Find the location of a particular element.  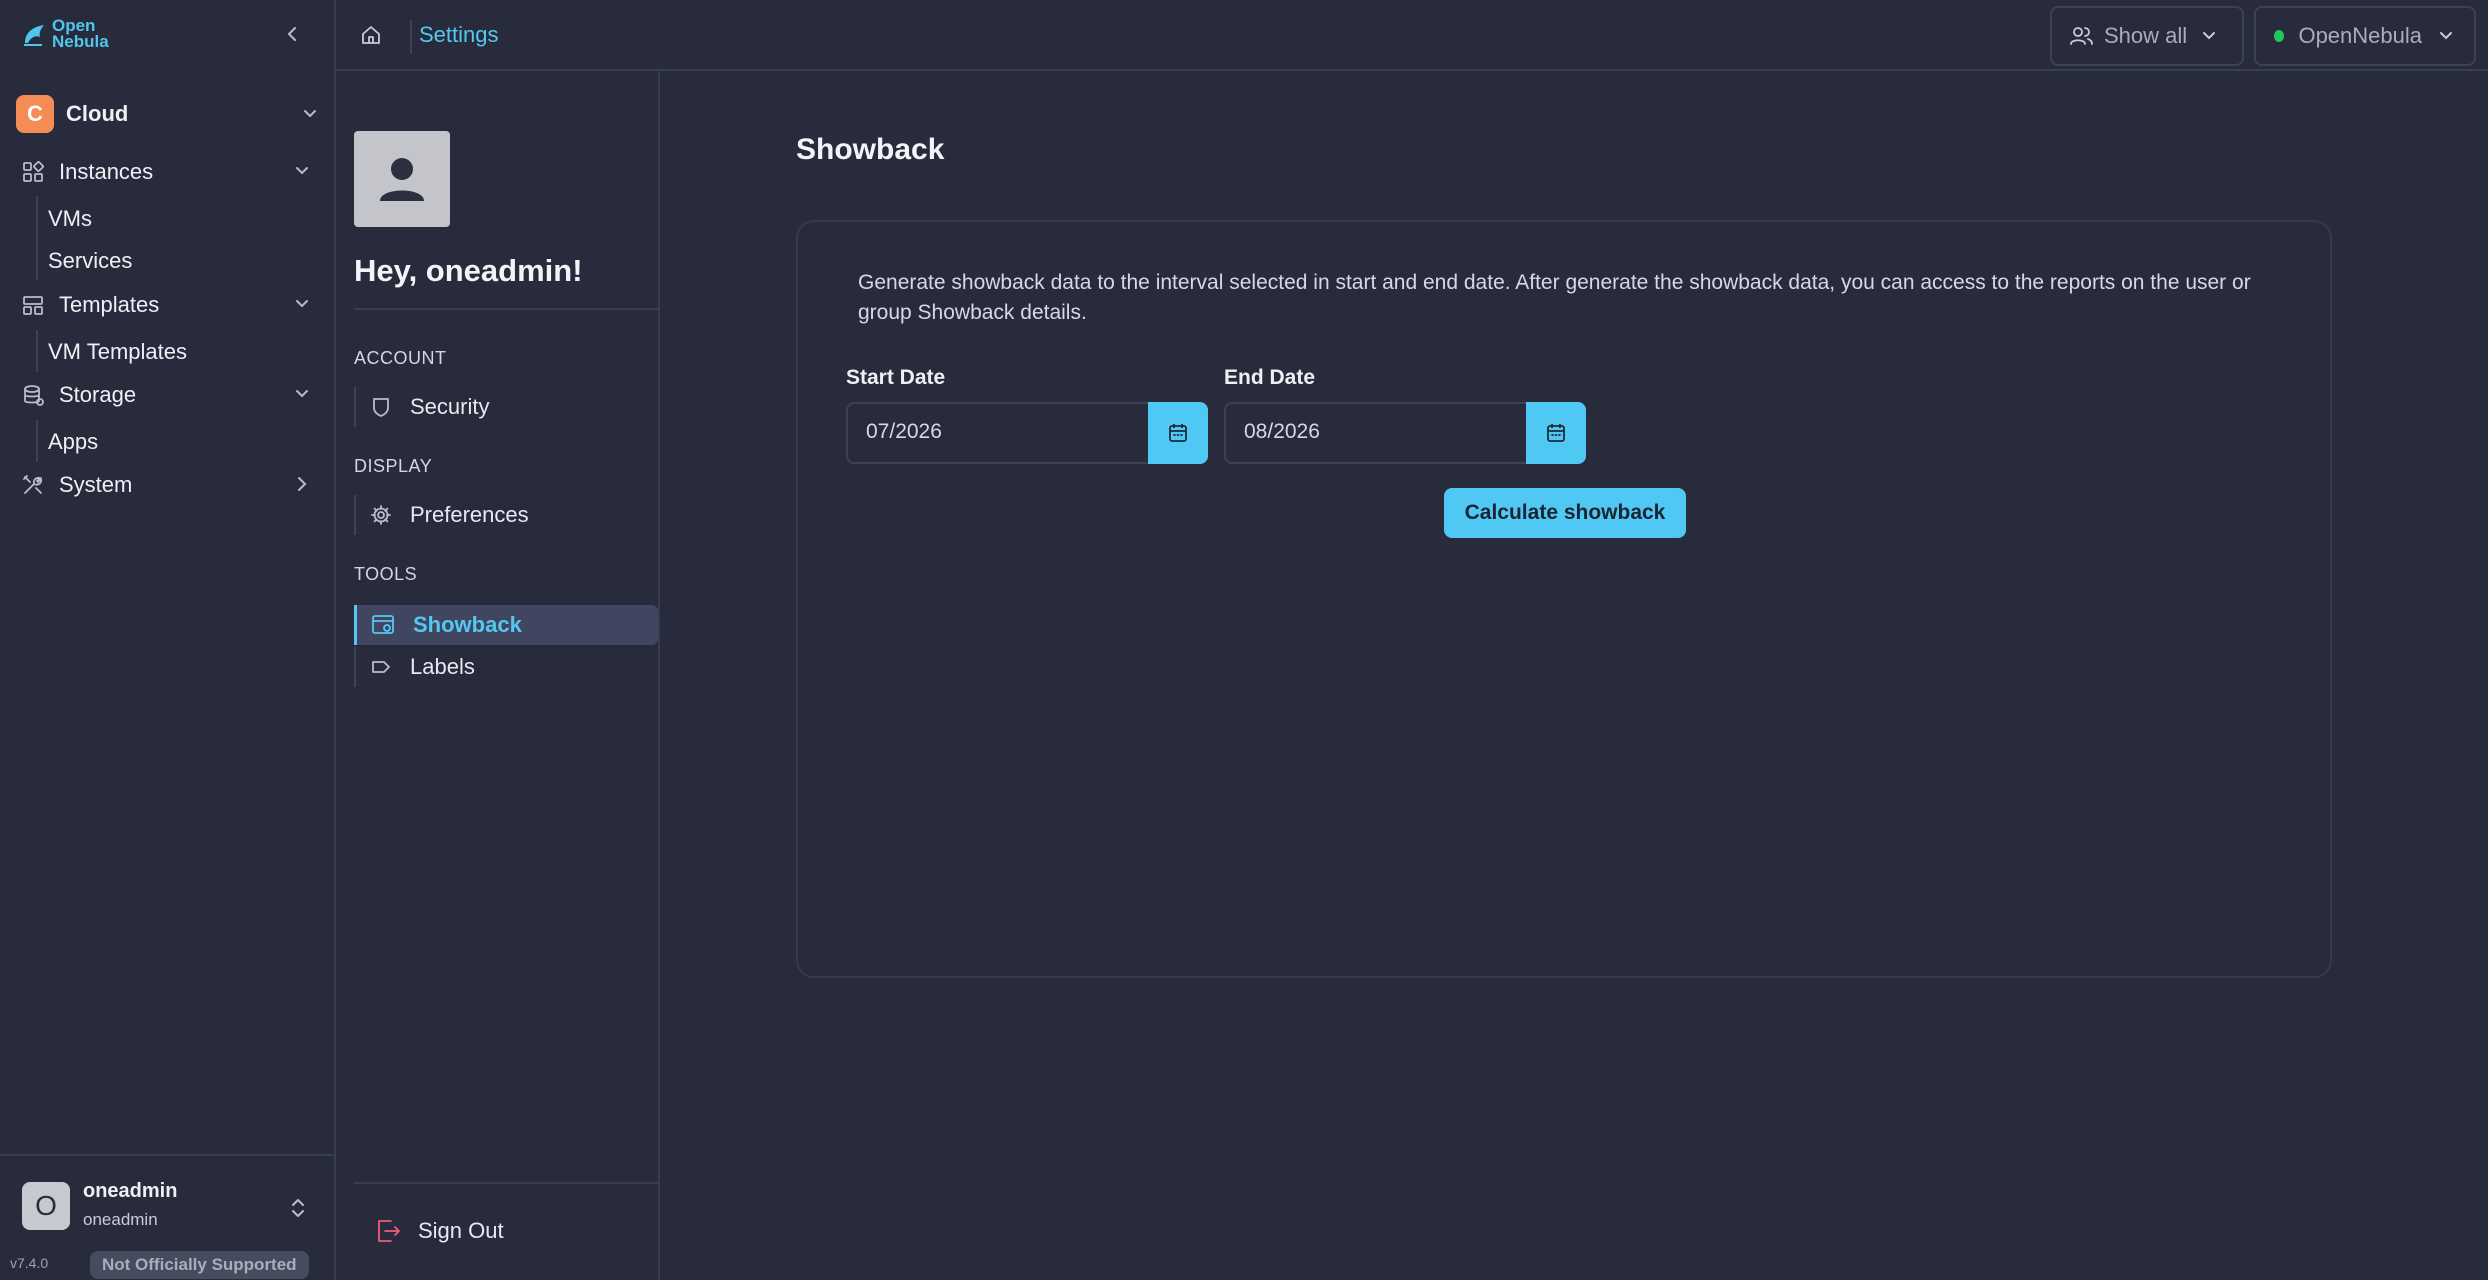

logo-icon is located at coordinates (34, 35).